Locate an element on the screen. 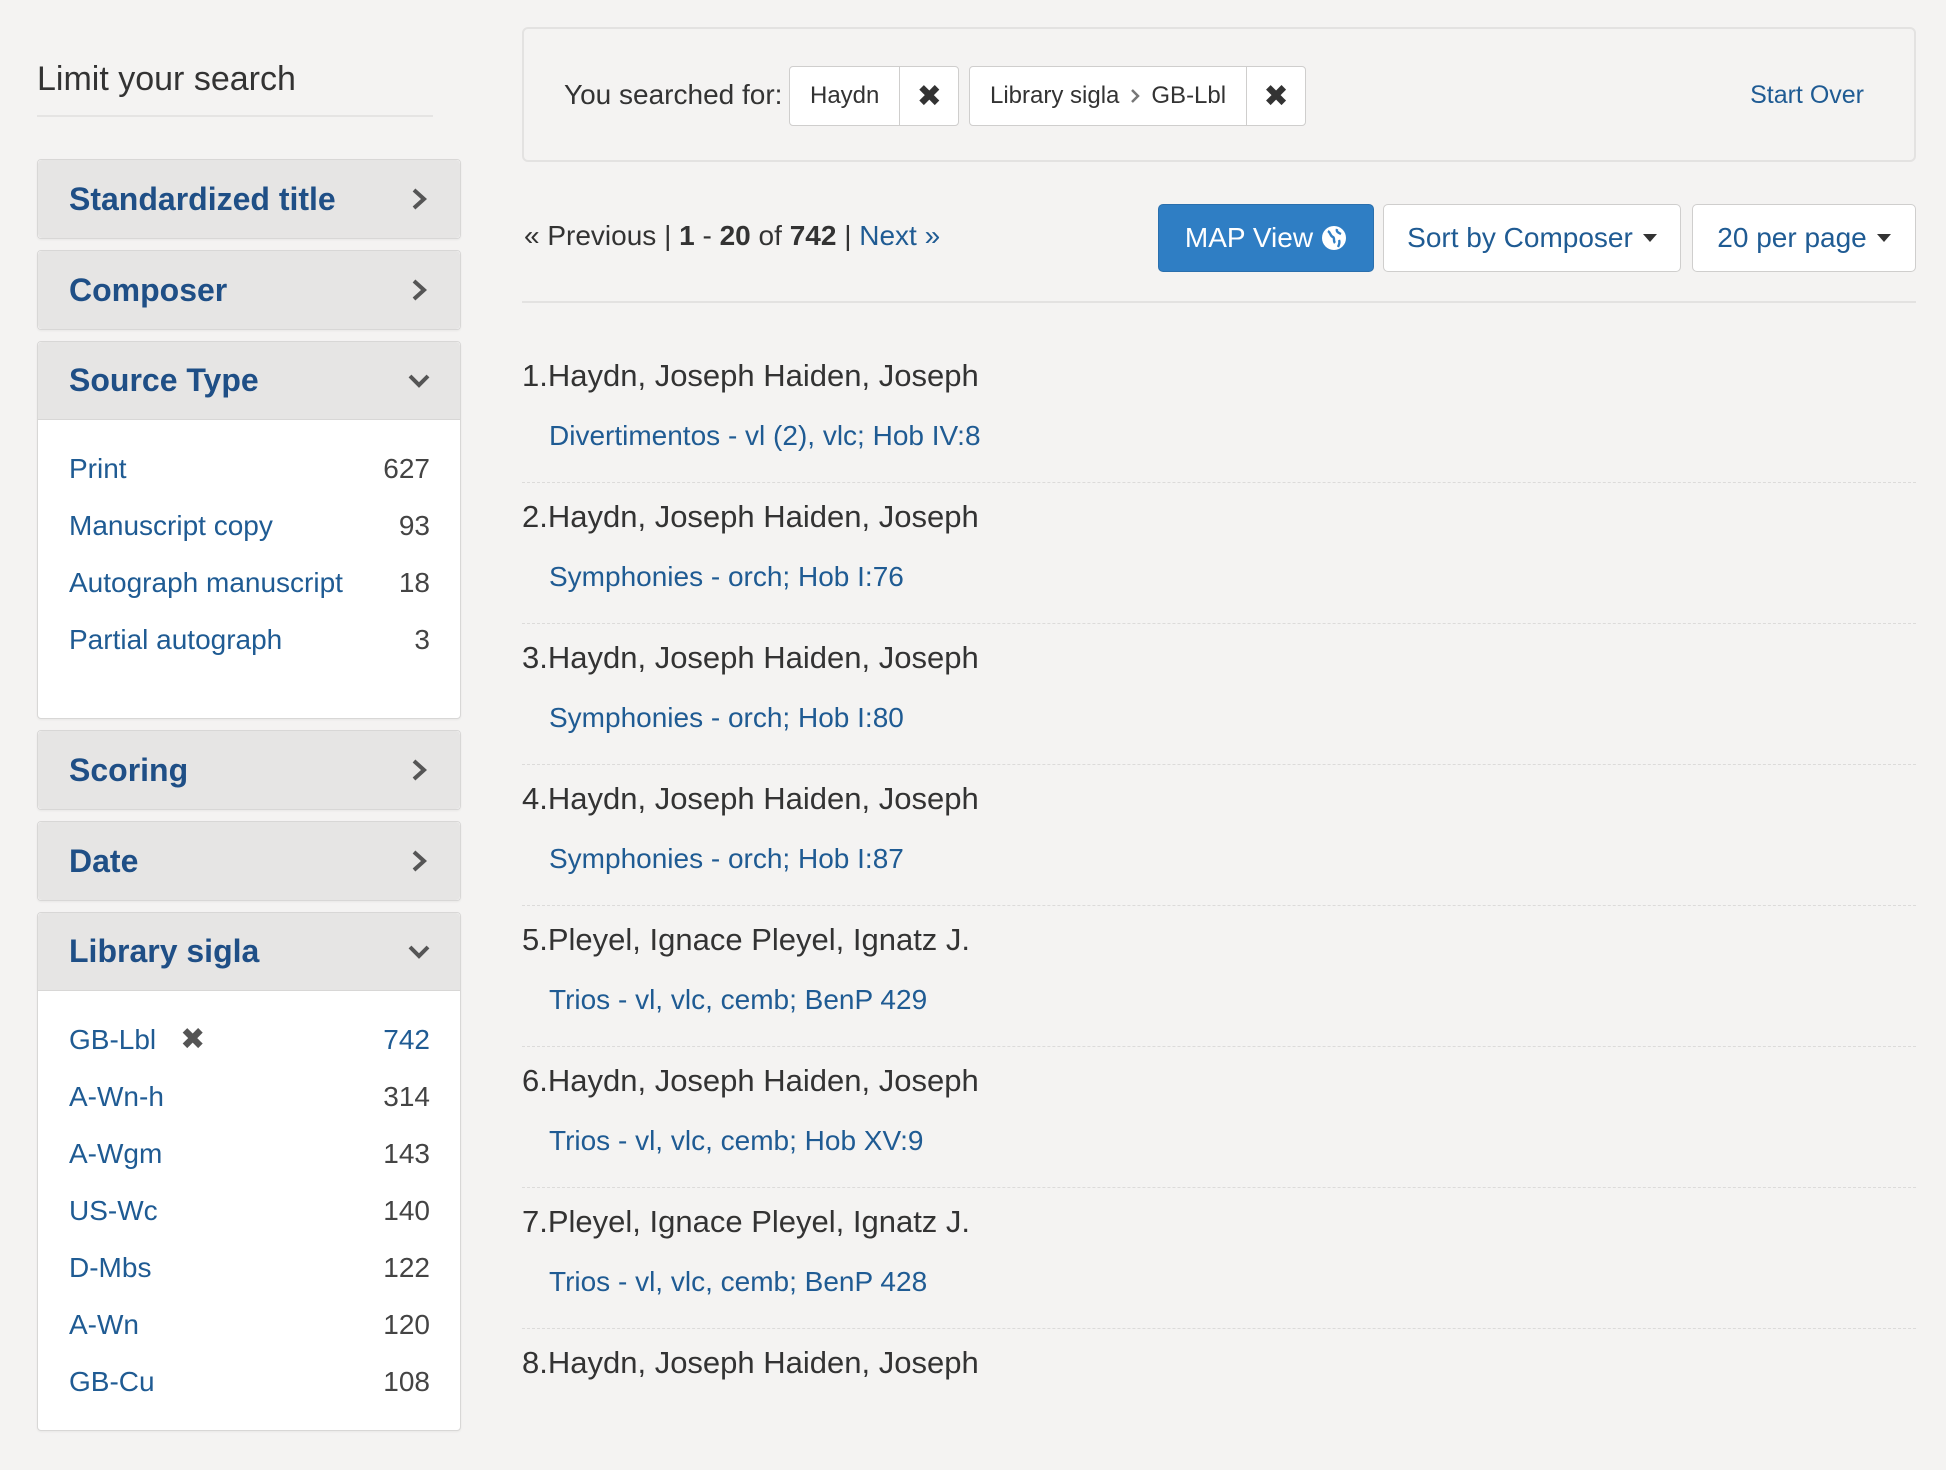  total-count: 742 is located at coordinates (813, 235).